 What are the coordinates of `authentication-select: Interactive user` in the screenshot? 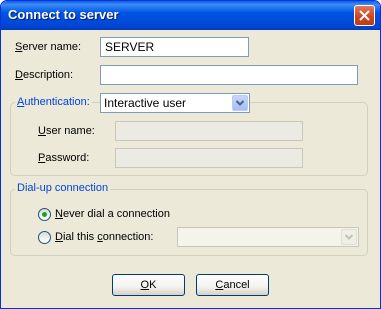 It's located at (175, 103).